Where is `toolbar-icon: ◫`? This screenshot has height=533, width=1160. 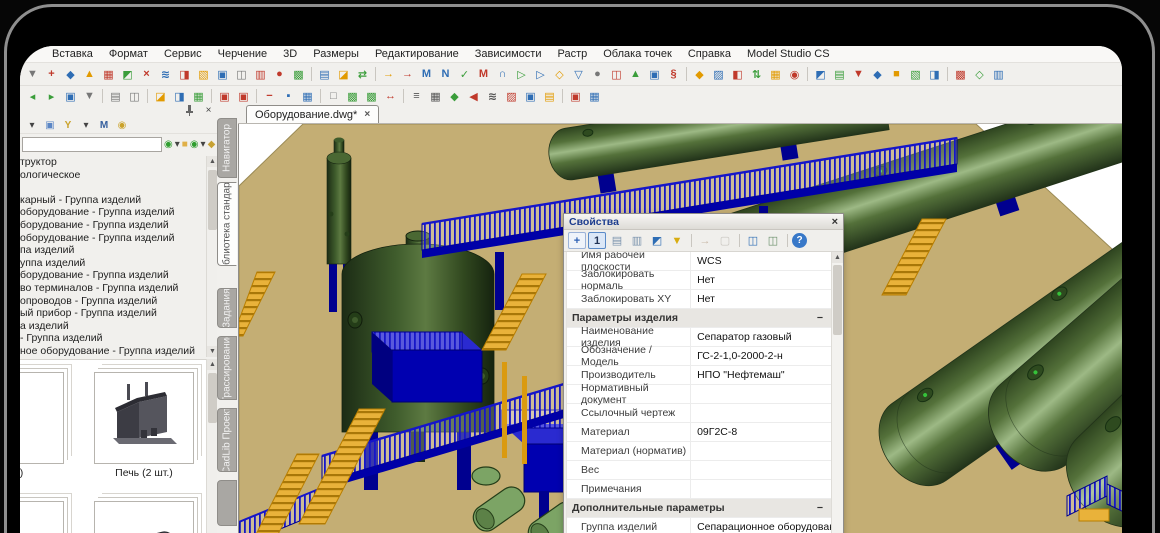 toolbar-icon: ◫ is located at coordinates (616, 74).